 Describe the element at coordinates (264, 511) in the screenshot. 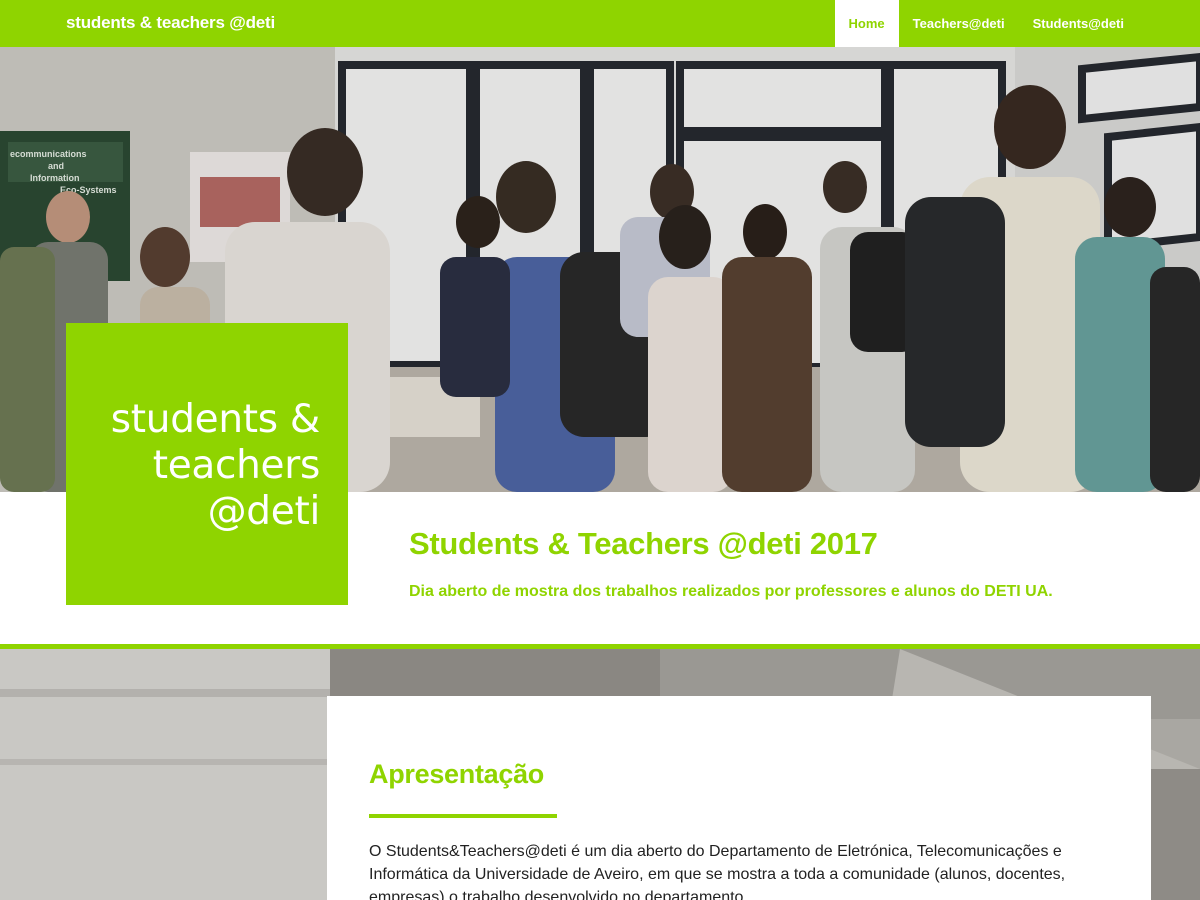

I see `hero-badge-line-3: @deti` at that location.